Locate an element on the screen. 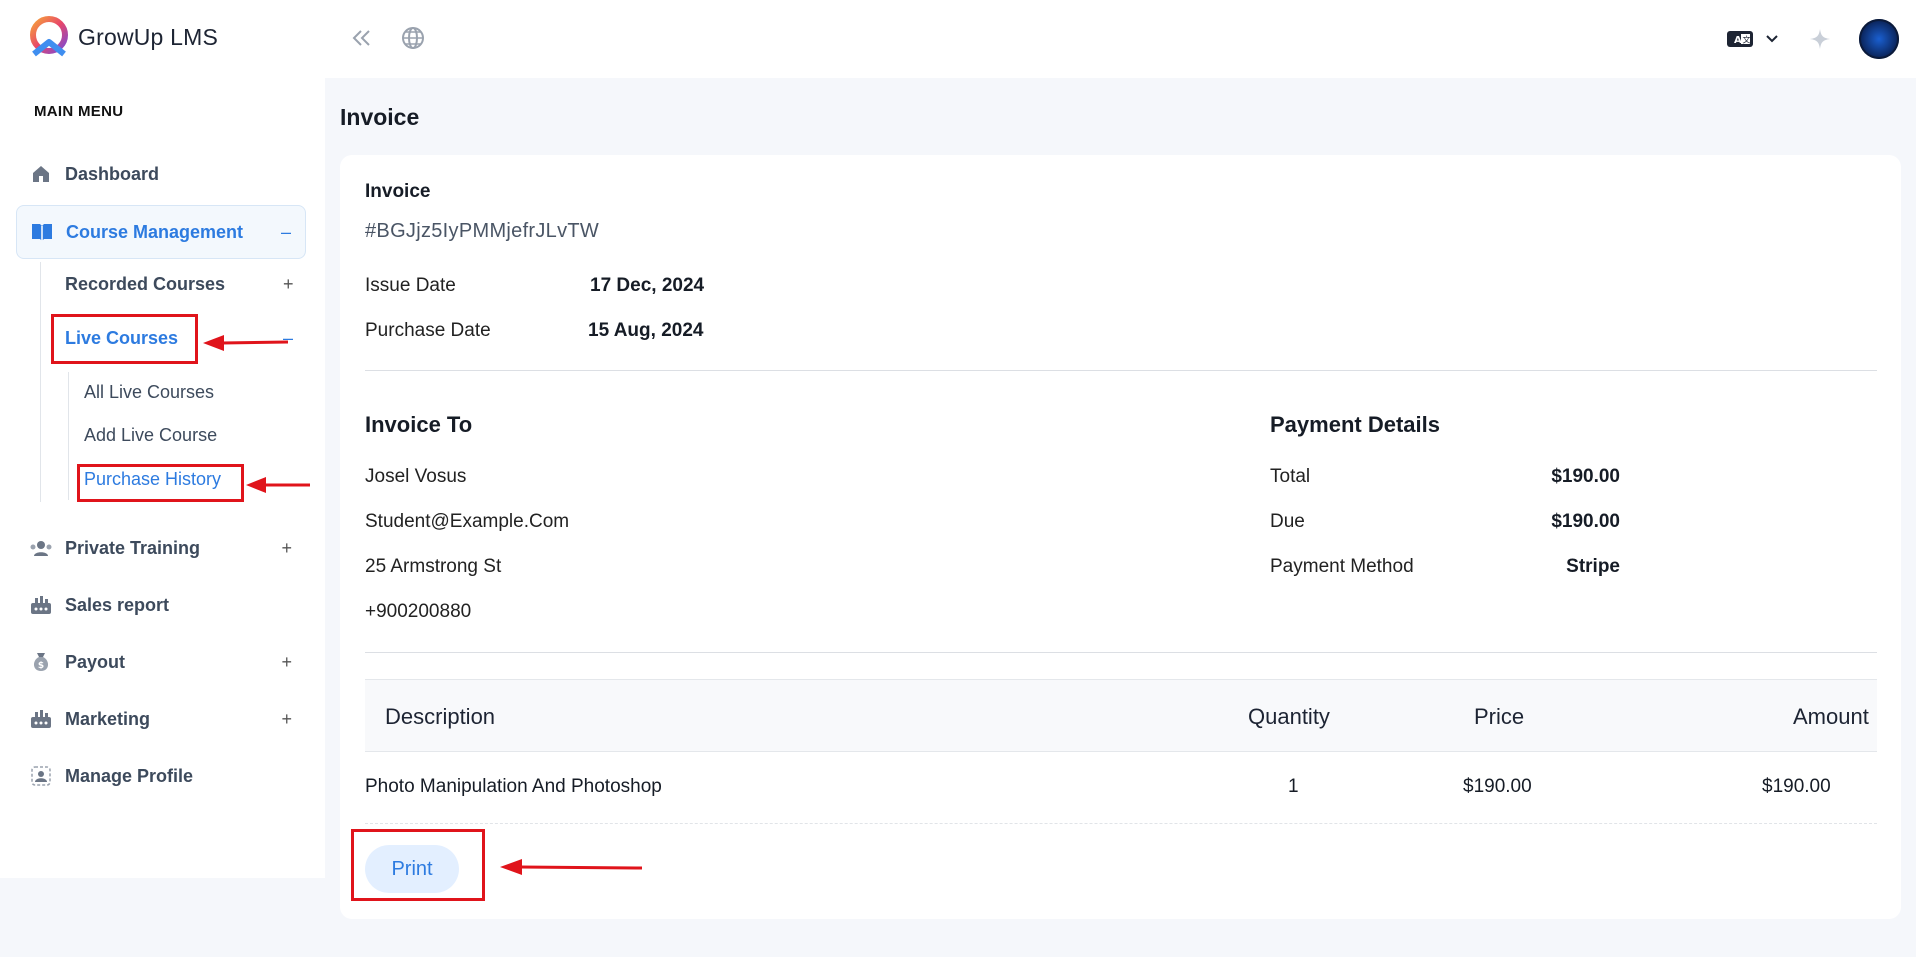 The image size is (1916, 957). total-label: Total is located at coordinates (1290, 476).